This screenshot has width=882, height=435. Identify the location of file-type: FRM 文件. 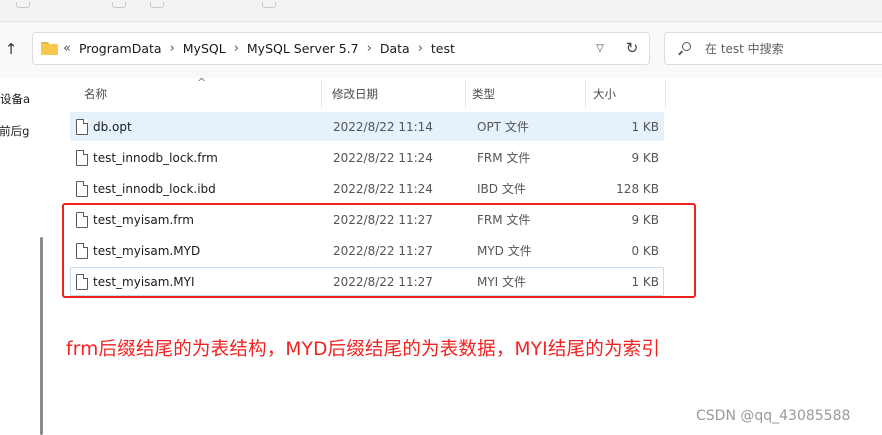
(504, 158).